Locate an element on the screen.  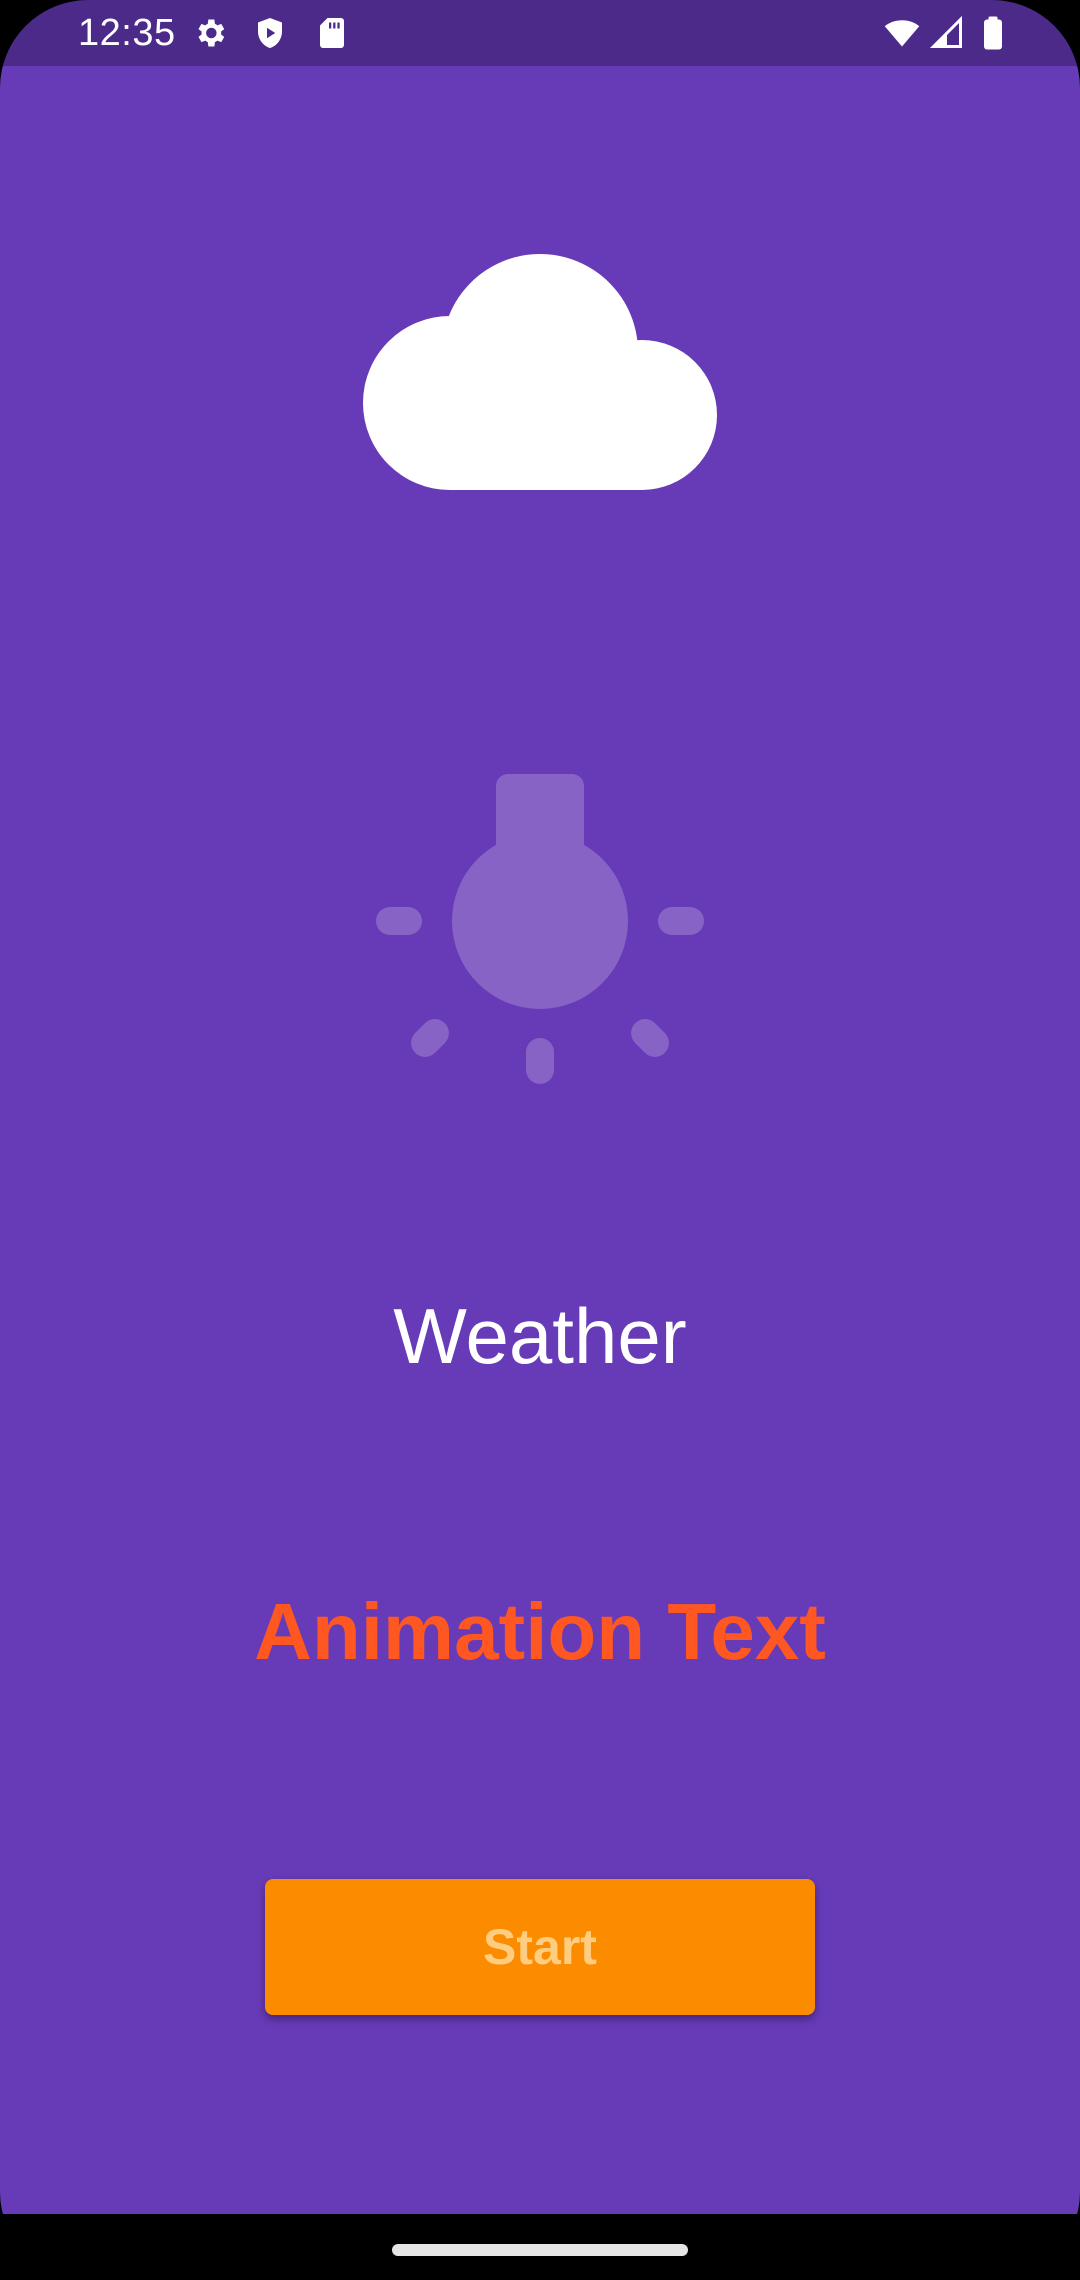
weather-title: Weather is located at coordinates (540, 1336).